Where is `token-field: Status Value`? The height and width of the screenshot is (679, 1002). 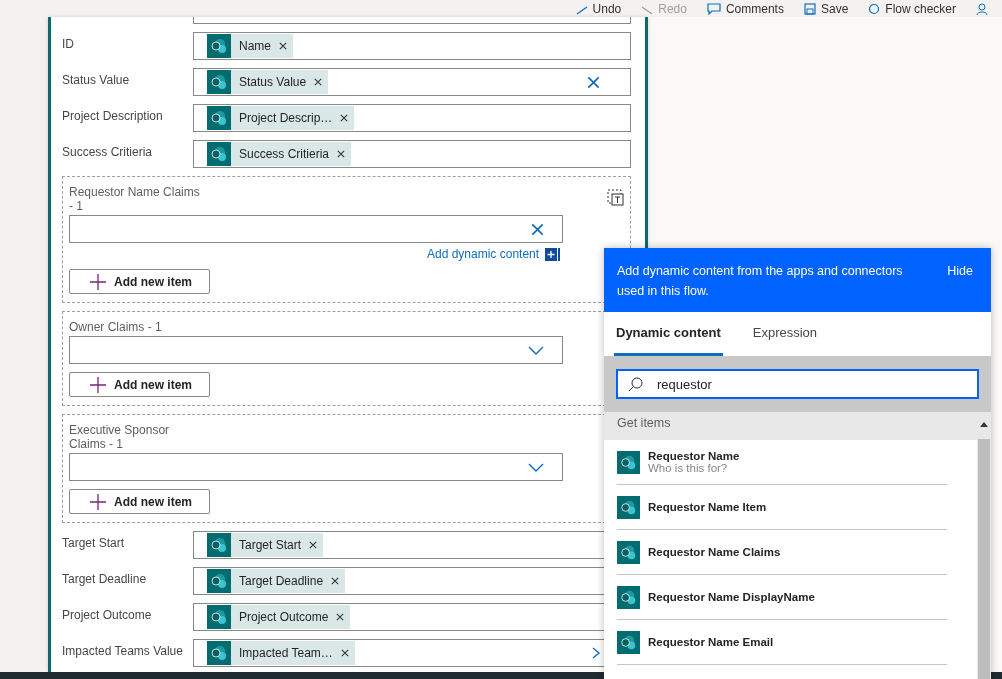
token-field: Status Value is located at coordinates (412, 82).